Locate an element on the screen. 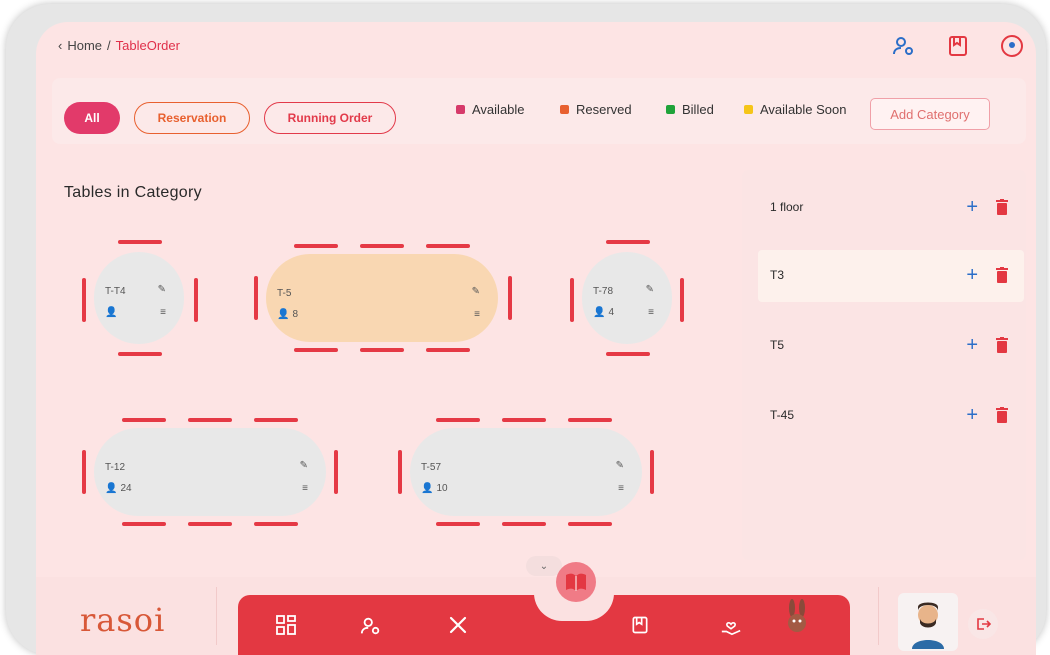  table-card: T-78 👤 4 ✎ ≡ is located at coordinates (627, 298).